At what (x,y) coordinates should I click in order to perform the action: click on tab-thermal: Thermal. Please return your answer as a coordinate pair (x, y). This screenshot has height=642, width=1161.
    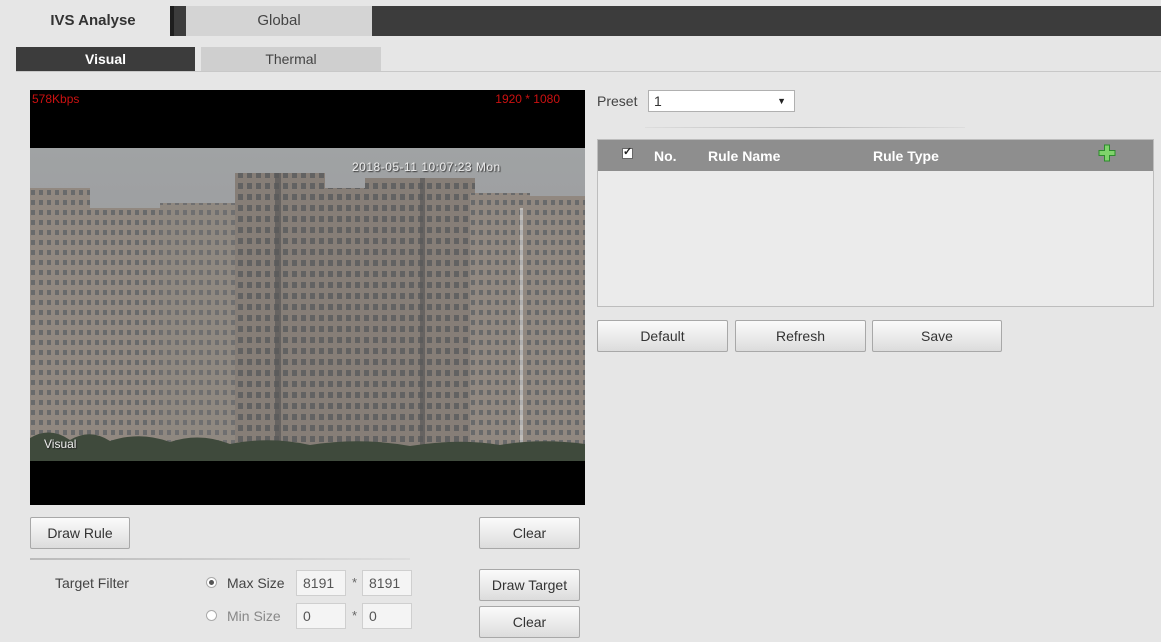
    Looking at the image, I should click on (291, 59).